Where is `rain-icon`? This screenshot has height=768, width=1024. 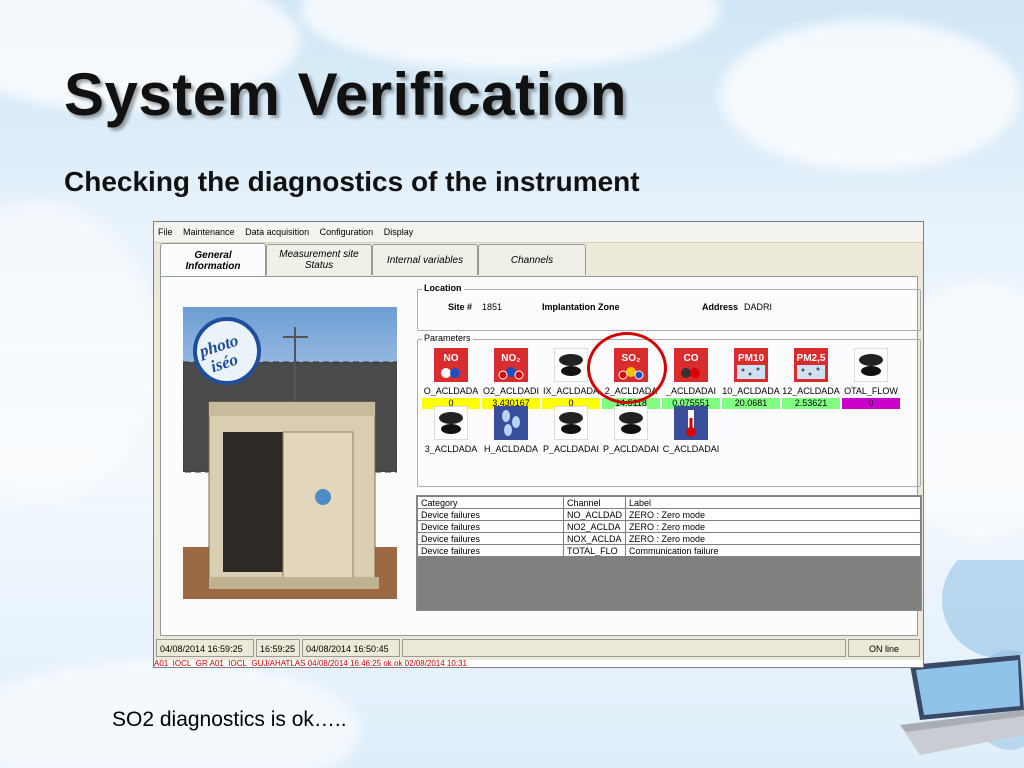 rain-icon is located at coordinates (511, 423).